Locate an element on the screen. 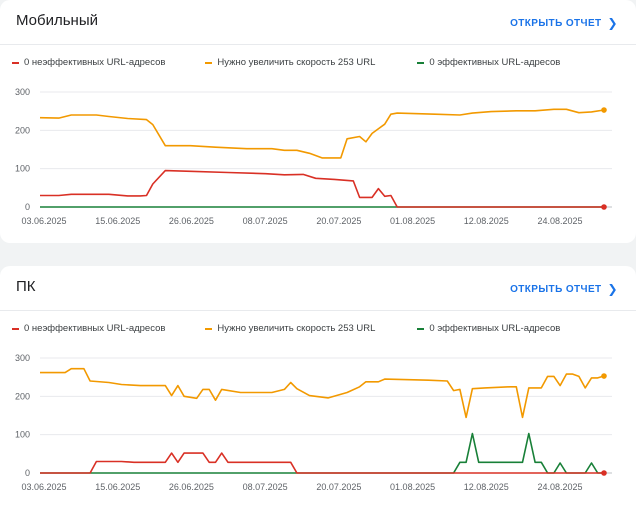  series-line-good is located at coordinates (322, 453).